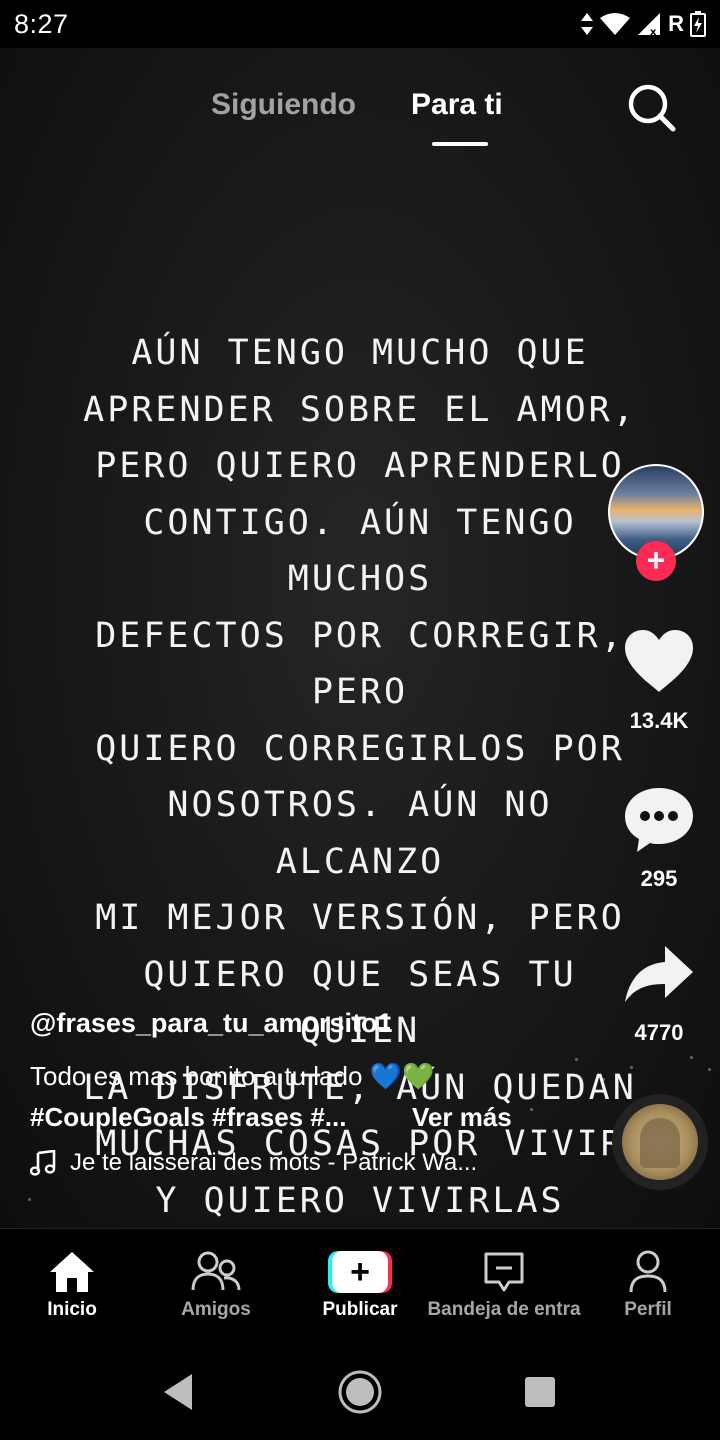 The width and height of the screenshot is (720, 1440). I want to click on status-bar: 8:27 x R, so click(360, 24).